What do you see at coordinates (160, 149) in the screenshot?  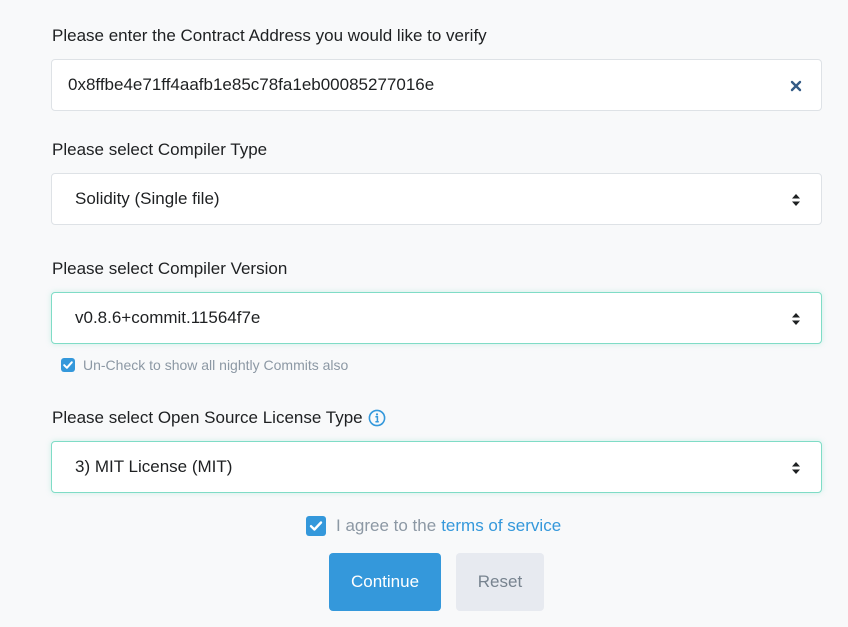 I see `compiler-type-label: Please select Compiler Type` at bounding box center [160, 149].